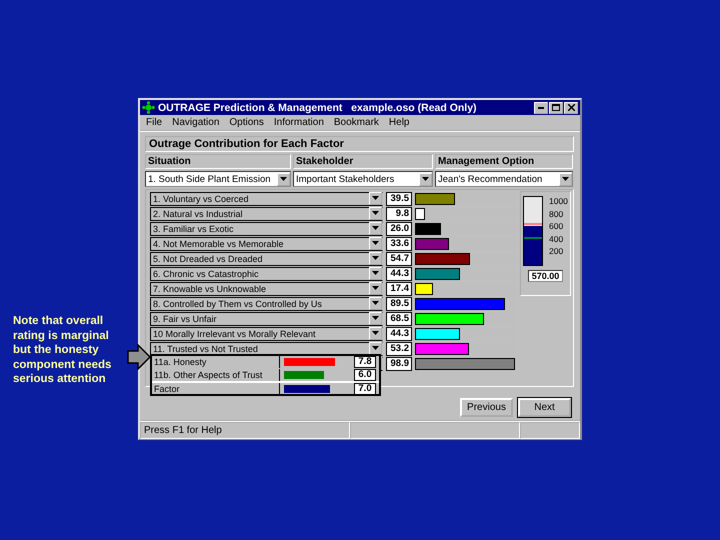 This screenshot has height=540, width=720. Describe the element at coordinates (196, 122) in the screenshot. I see `menu-item: Navigation` at that location.